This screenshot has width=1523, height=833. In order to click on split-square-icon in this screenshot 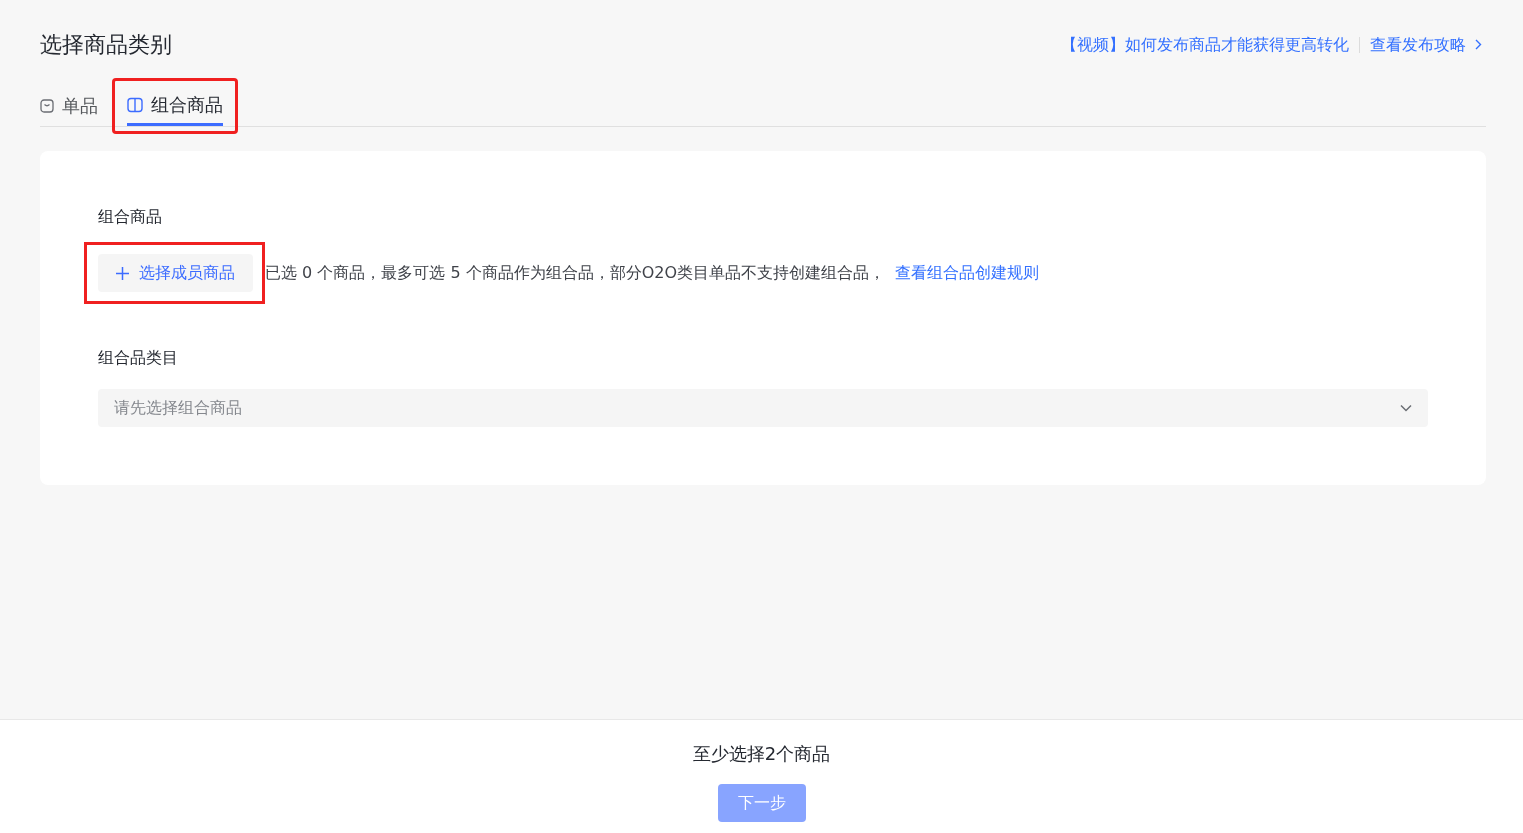, I will do `click(135, 105)`.